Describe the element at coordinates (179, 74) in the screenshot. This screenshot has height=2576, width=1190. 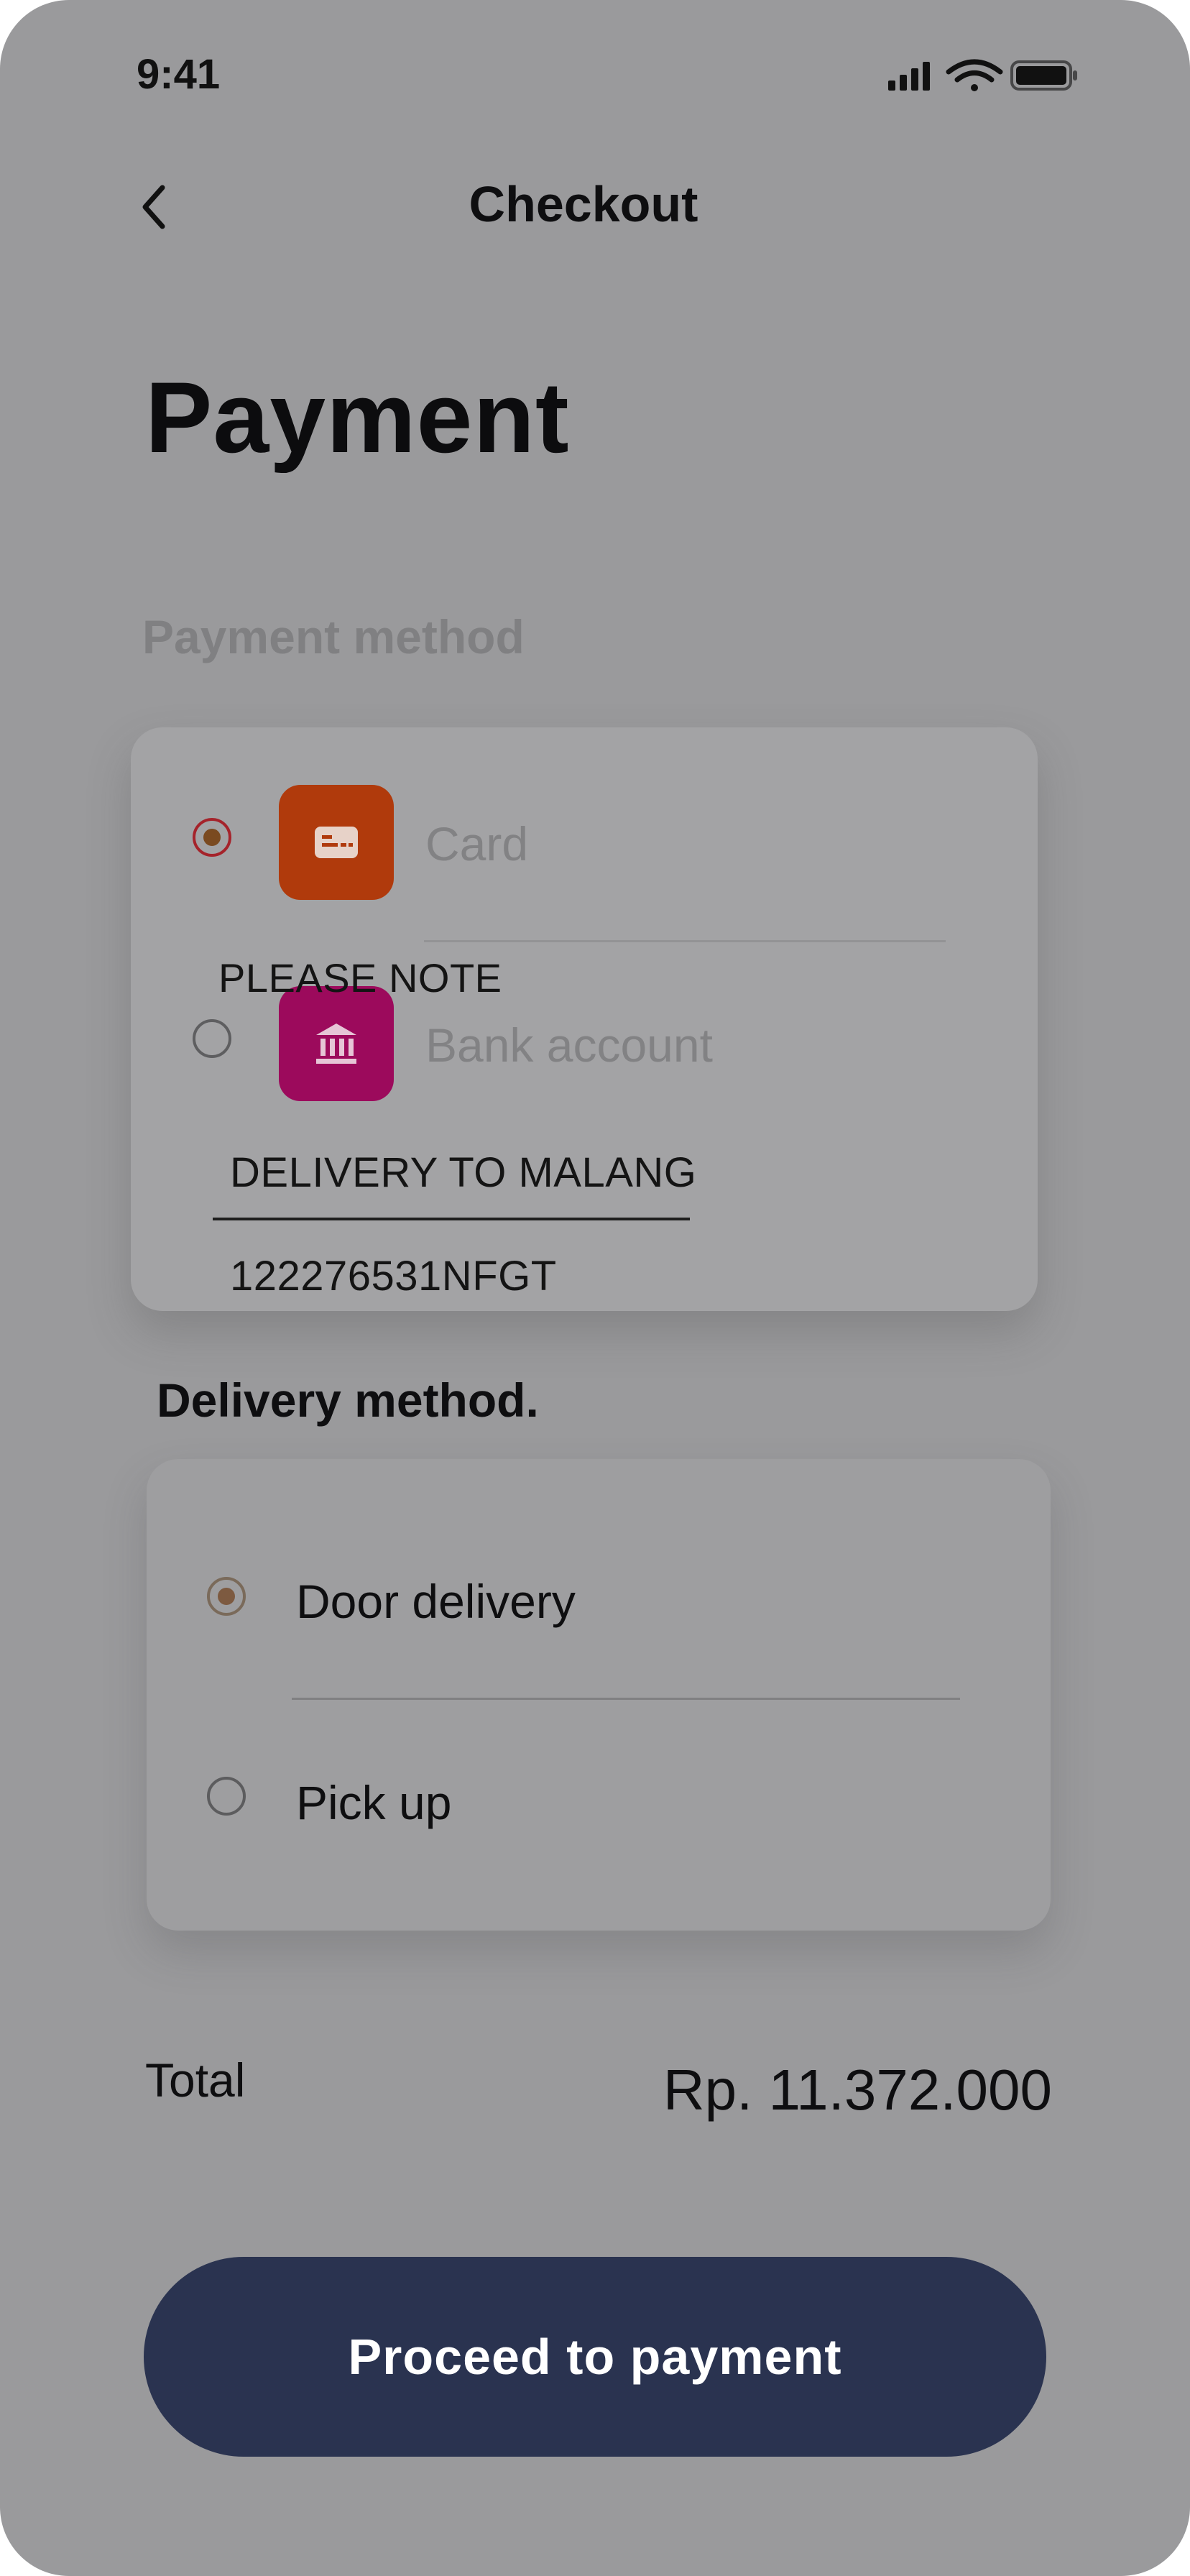
I see `status-time: 9:41` at that location.